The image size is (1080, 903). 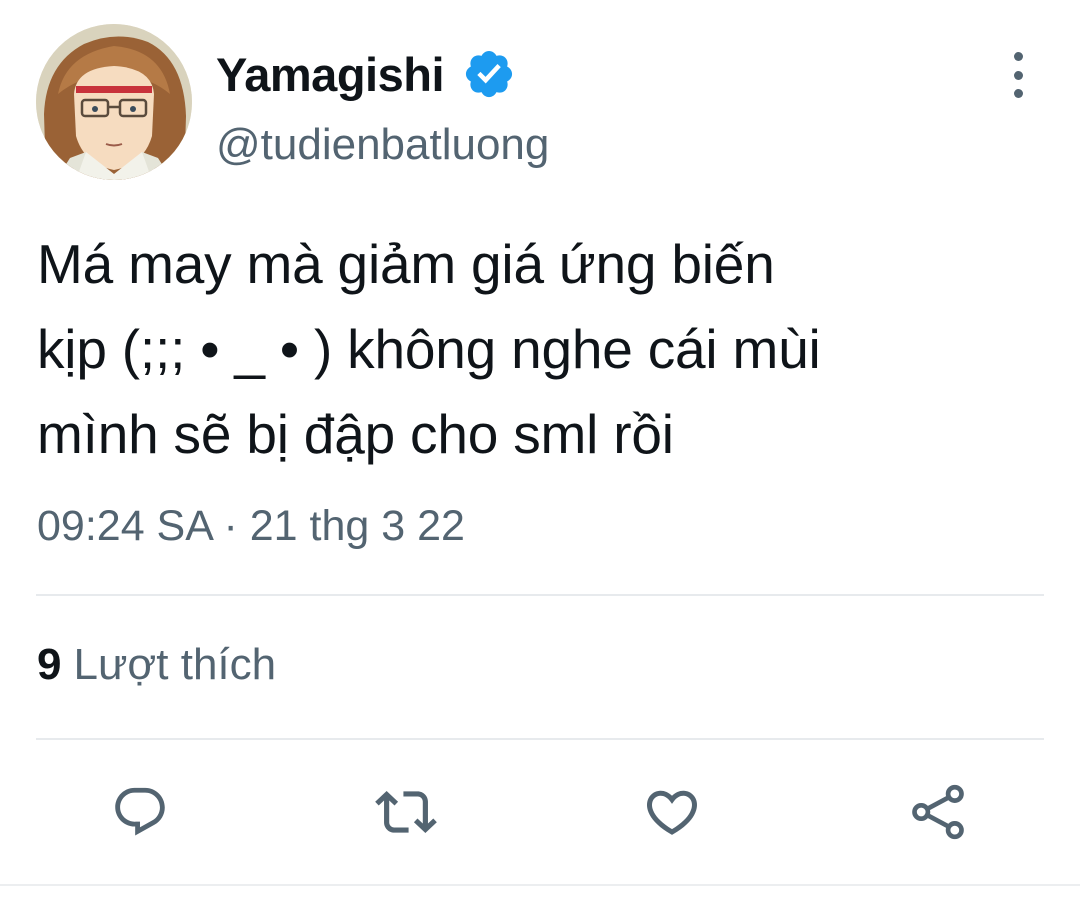 I want to click on more-options-icon, so click(x=1018, y=75).